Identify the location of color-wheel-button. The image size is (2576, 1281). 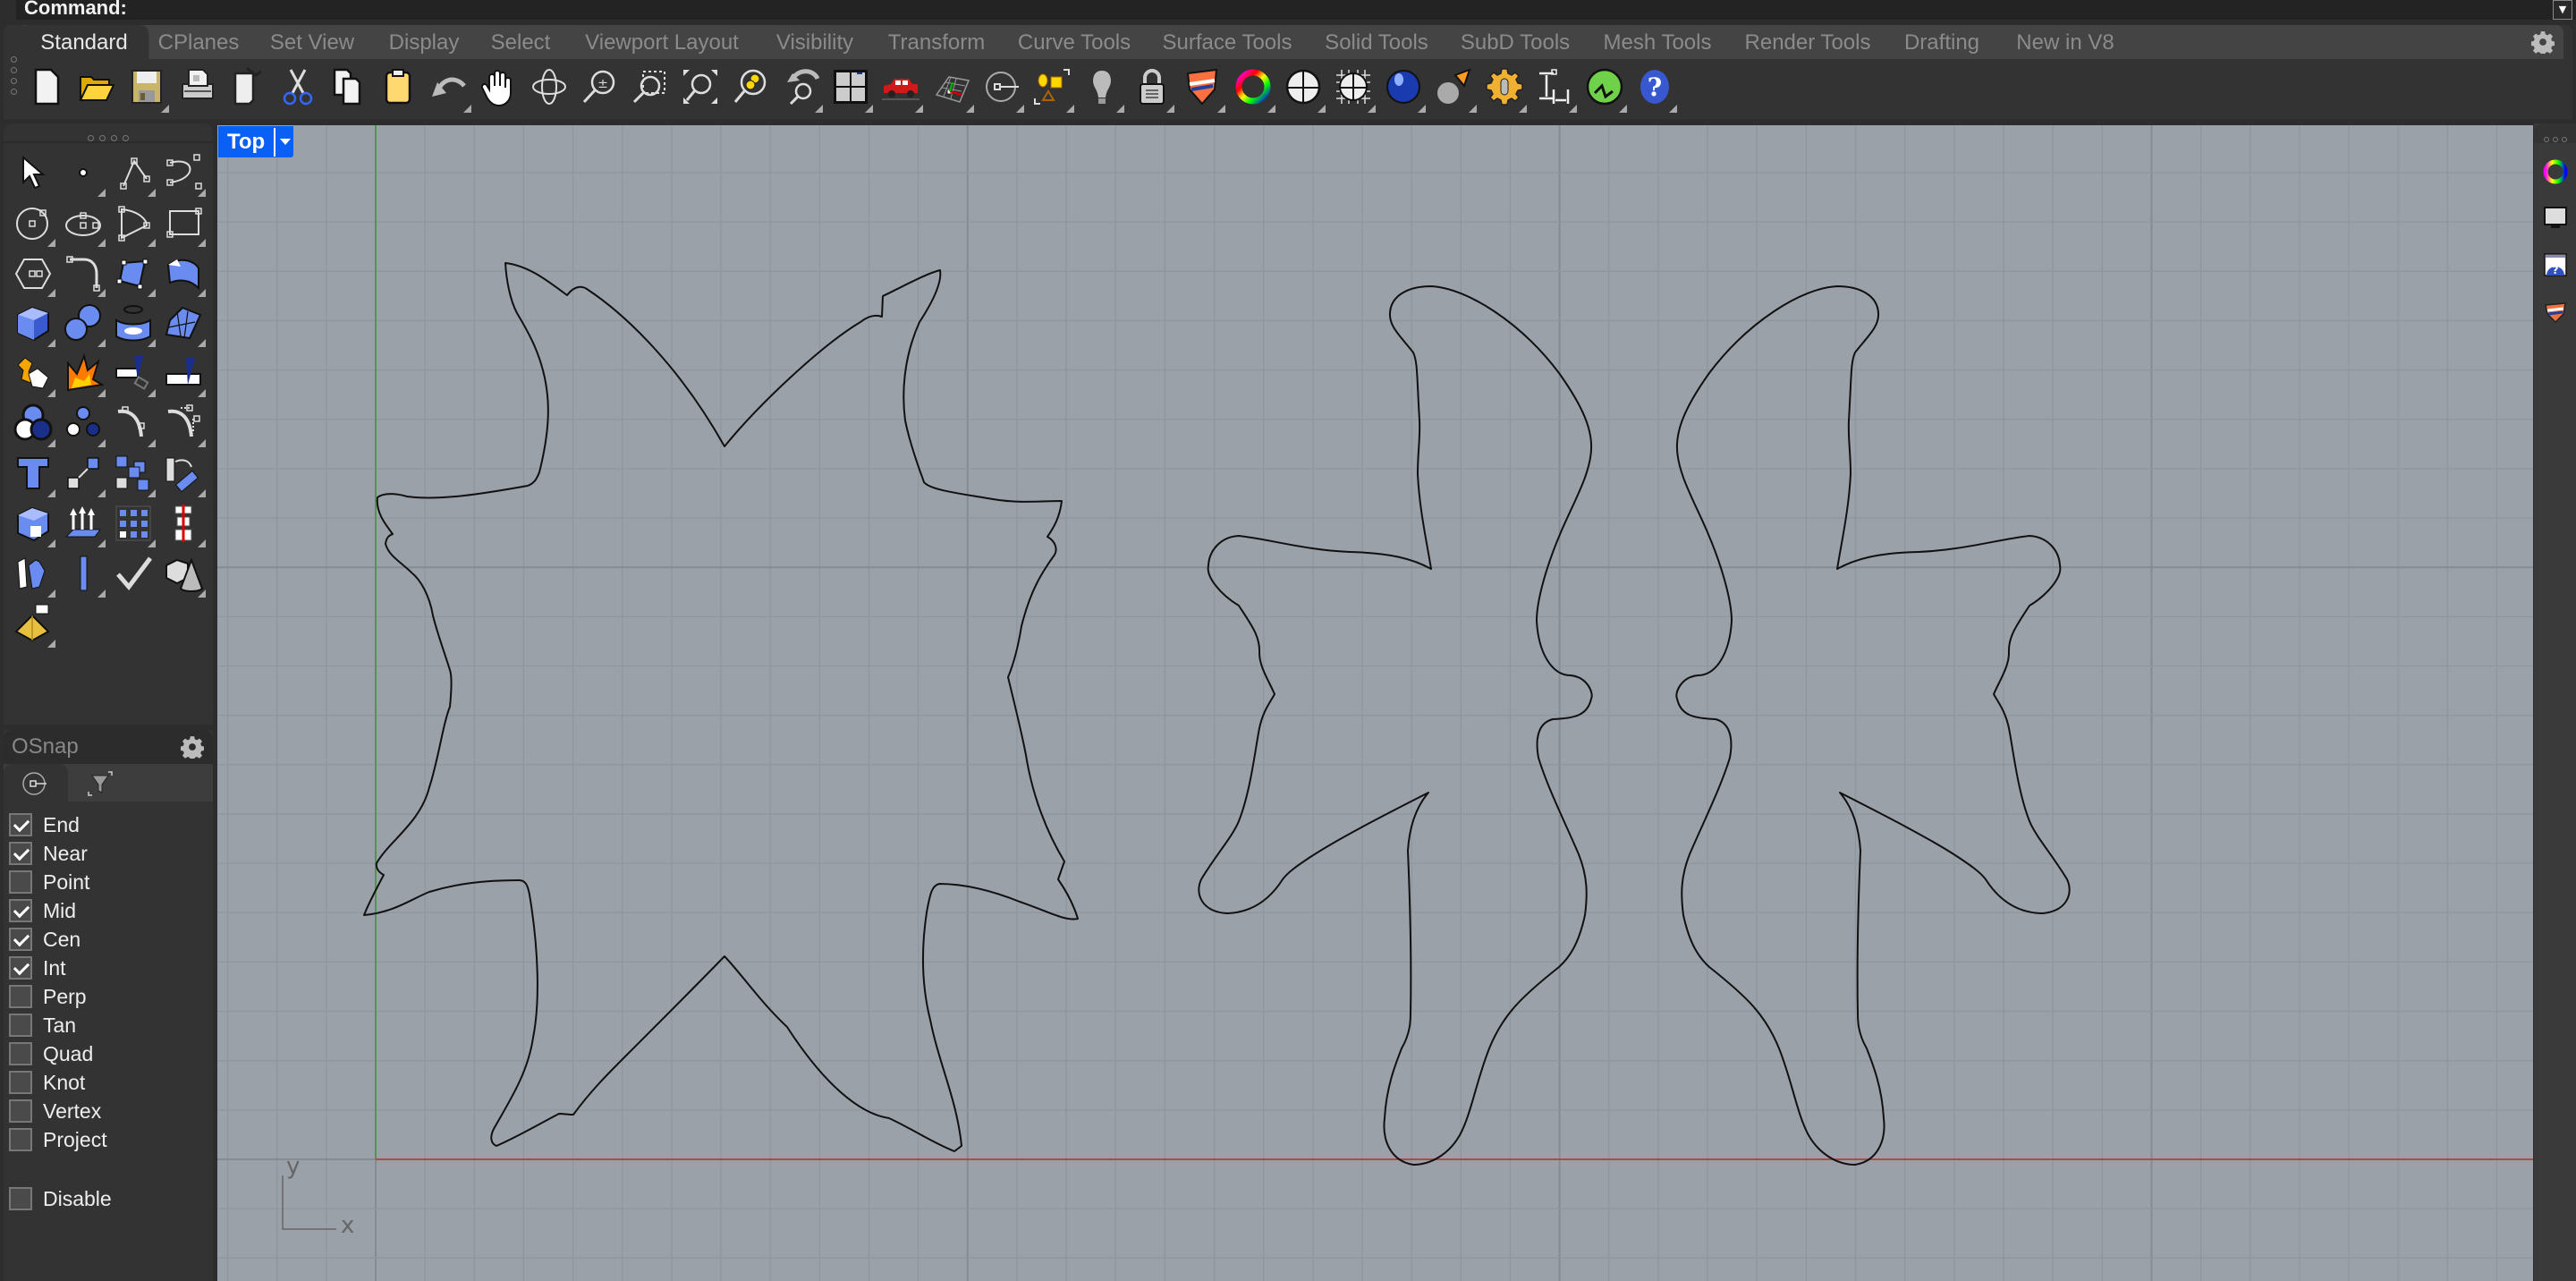
(1253, 88).